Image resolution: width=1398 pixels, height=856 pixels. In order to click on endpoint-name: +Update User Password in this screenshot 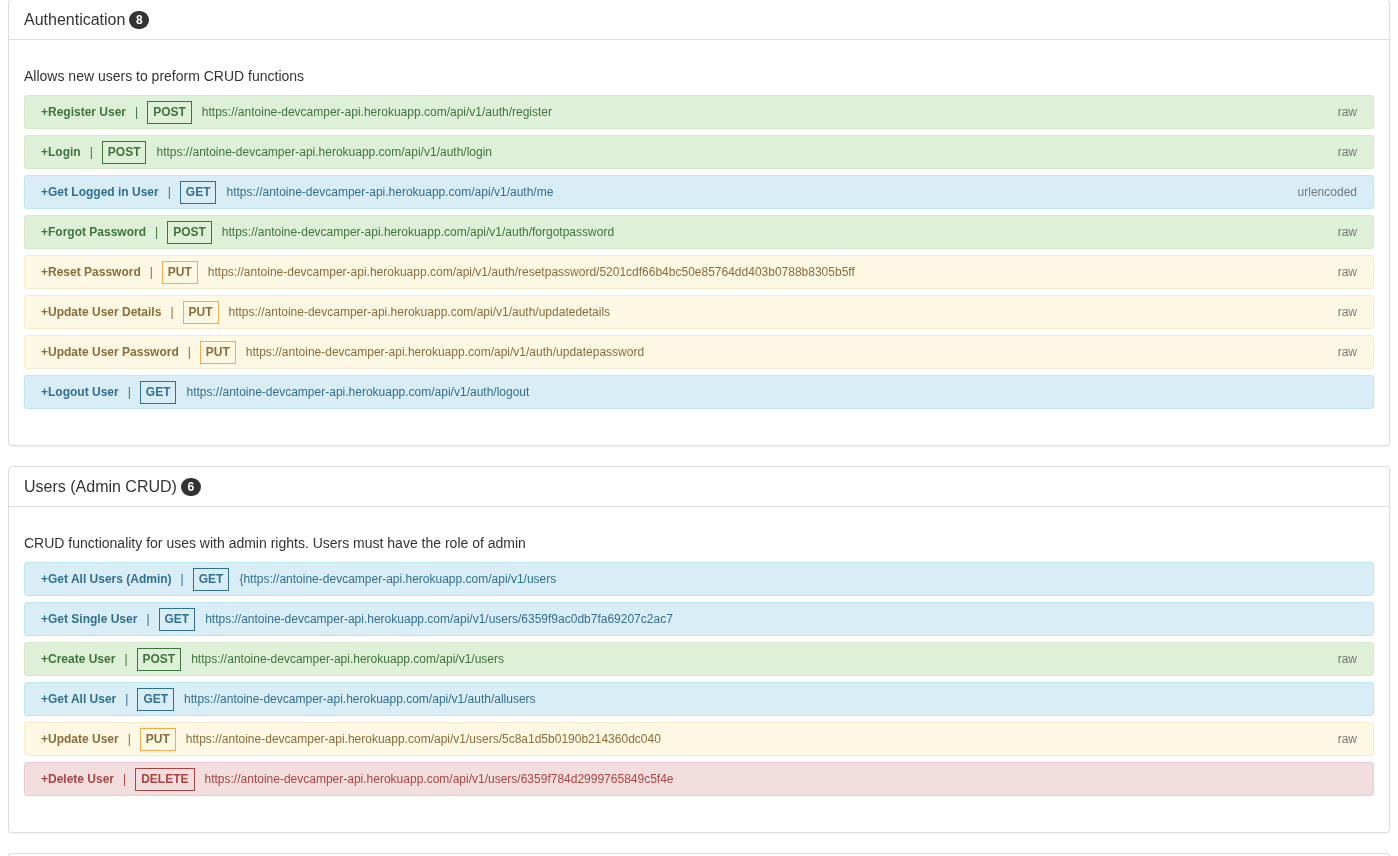, I will do `click(110, 352)`.